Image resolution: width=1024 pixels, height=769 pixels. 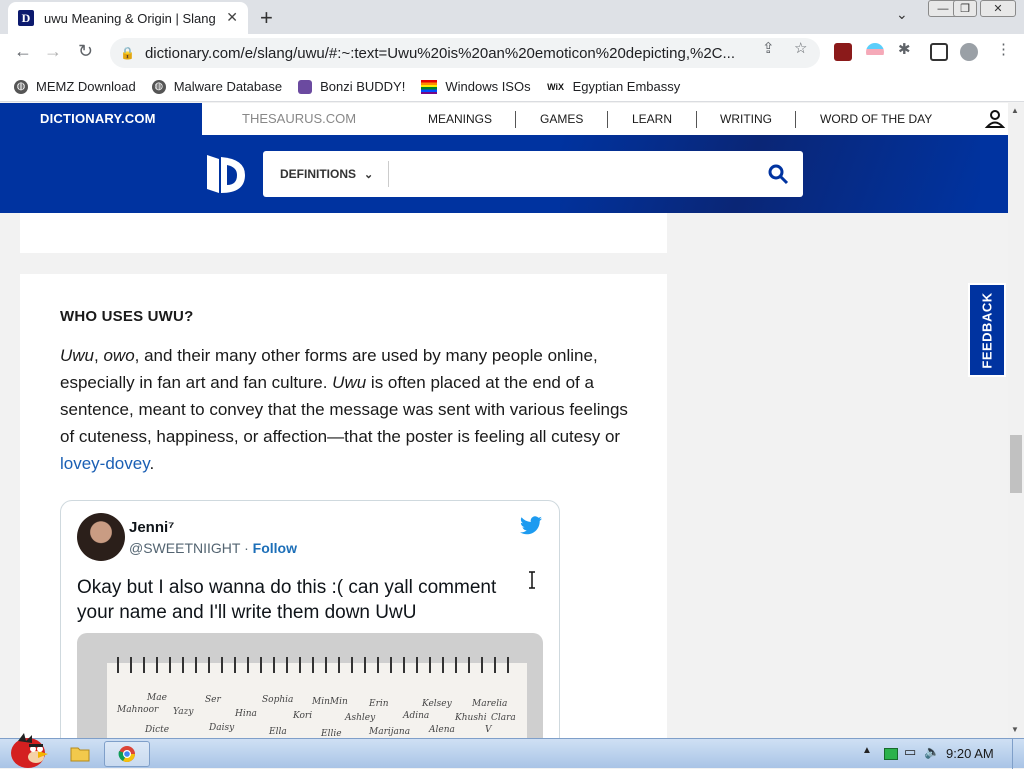 I want to click on rainbow-flag-icon, so click(x=429, y=86).